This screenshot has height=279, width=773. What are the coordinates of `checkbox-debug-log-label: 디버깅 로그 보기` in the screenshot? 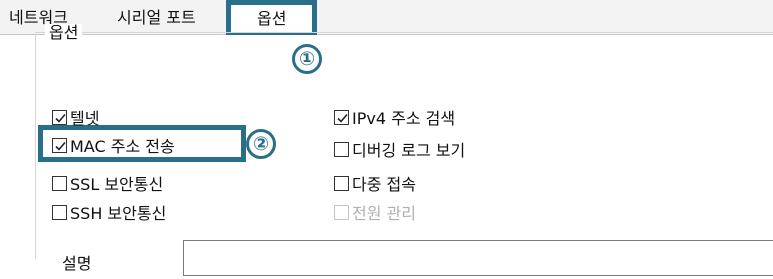 It's located at (409, 150).